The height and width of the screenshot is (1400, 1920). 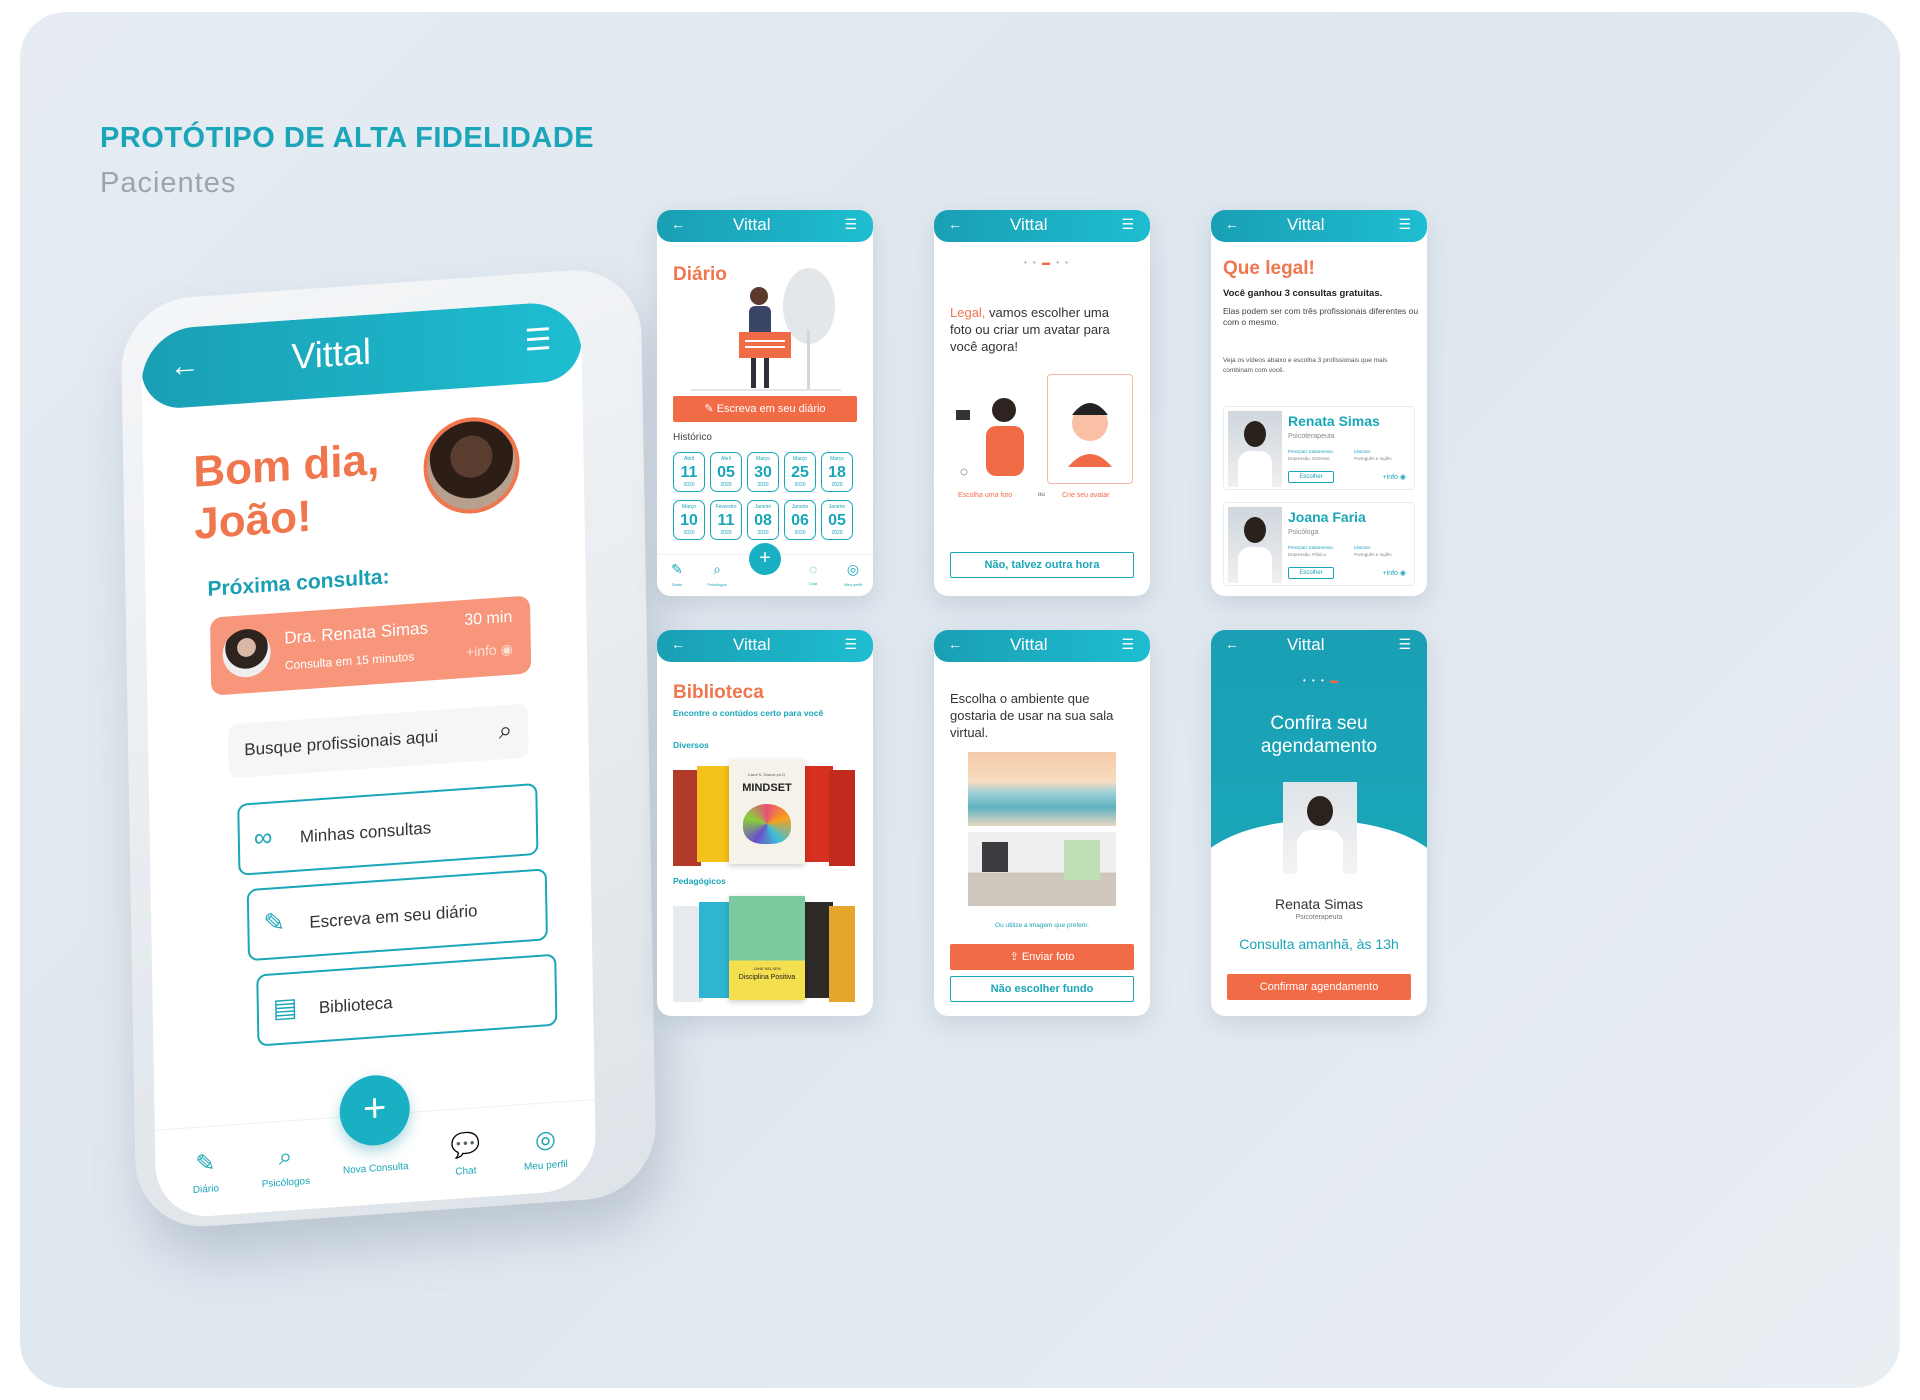 What do you see at coordinates (471, 465) in the screenshot?
I see `user-avatar` at bounding box center [471, 465].